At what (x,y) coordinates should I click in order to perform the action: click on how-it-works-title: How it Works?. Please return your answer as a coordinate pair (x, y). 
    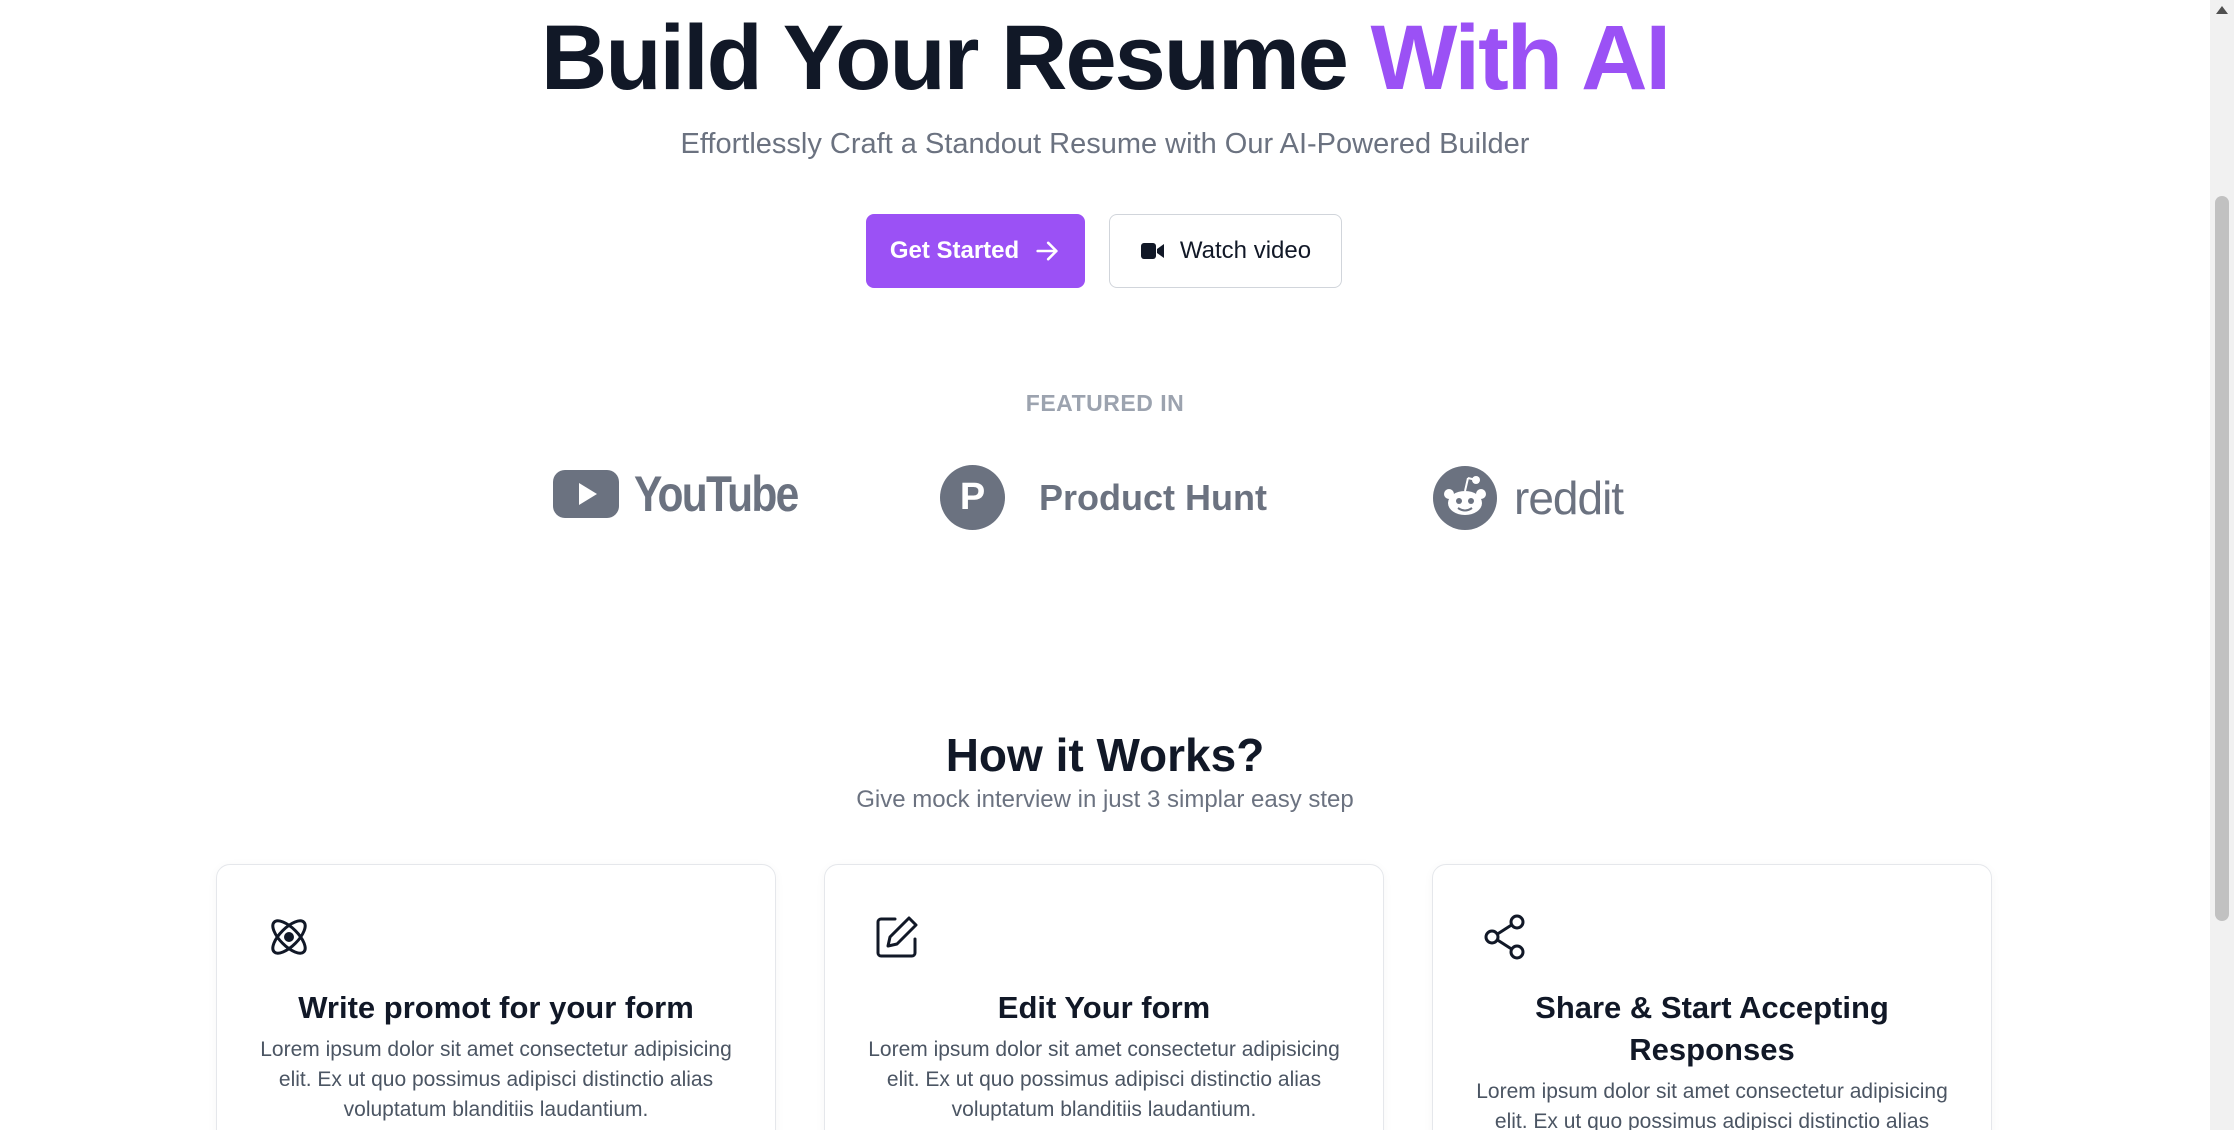
    Looking at the image, I should click on (1105, 755).